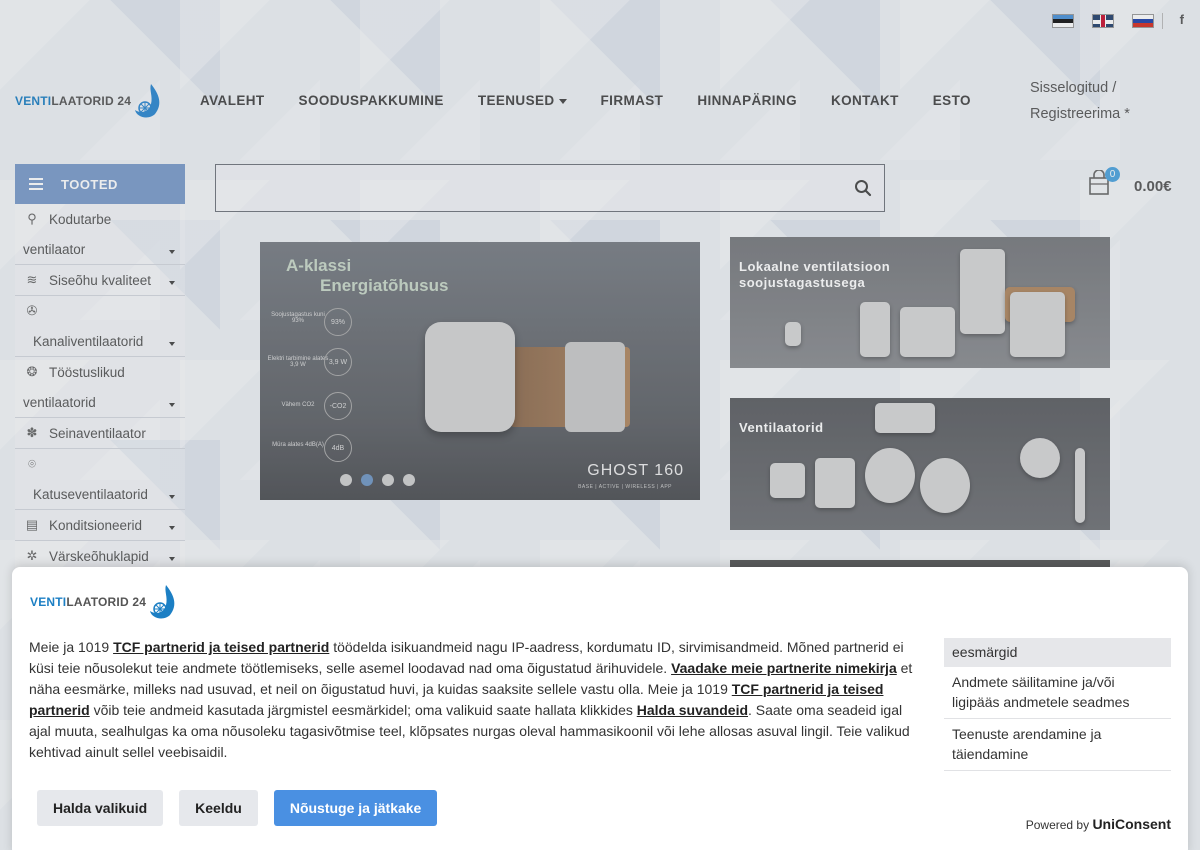  I want to click on consent-logo: VENTILAATORID 24, so click(104, 602).